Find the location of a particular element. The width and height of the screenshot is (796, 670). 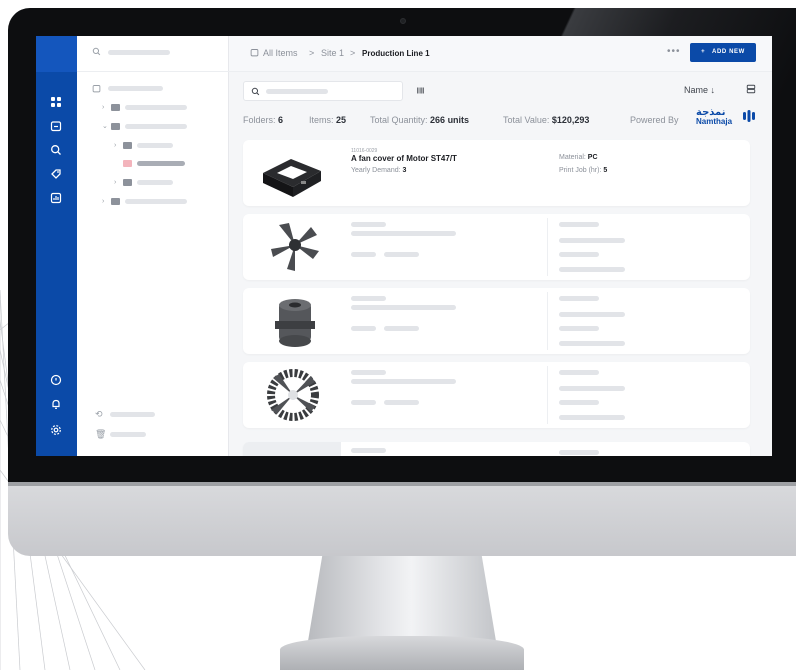

add-new-button: + ADD NEW is located at coordinates (723, 52).